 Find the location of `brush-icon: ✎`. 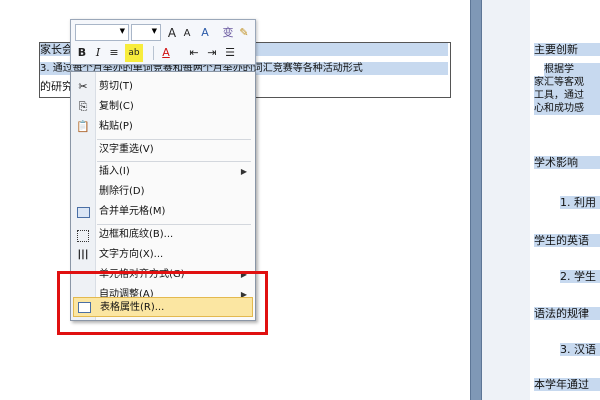

brush-icon: ✎ is located at coordinates (244, 33).